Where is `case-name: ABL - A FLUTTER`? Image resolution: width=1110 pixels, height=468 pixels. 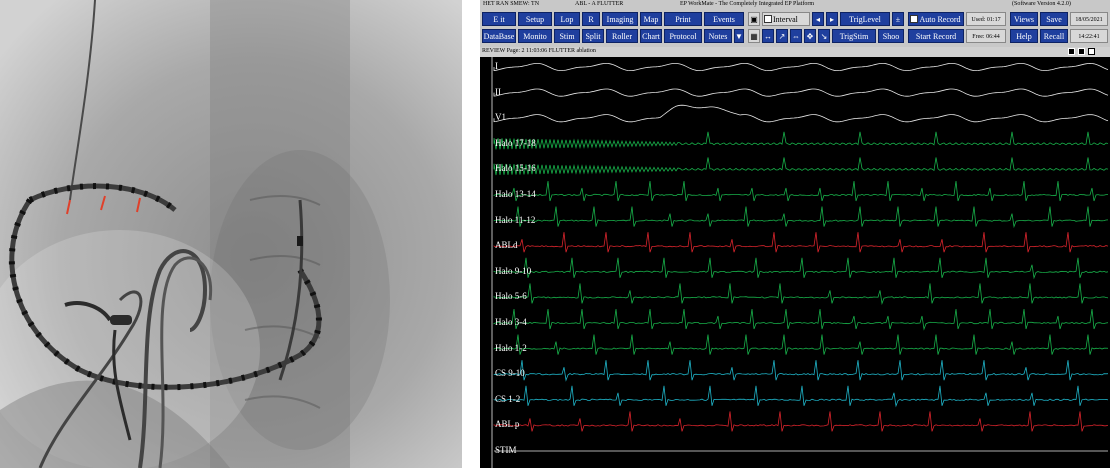
case-name: ABL - A FLUTTER is located at coordinates (599, 4).